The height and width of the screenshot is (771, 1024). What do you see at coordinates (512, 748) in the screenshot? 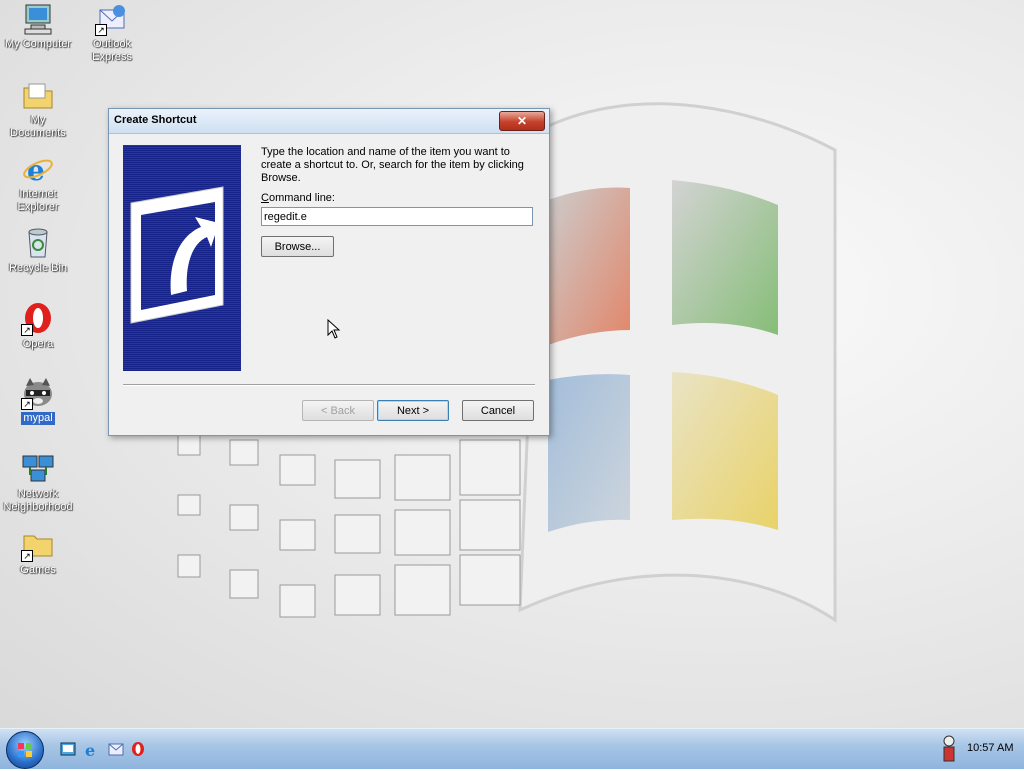
I see `taskbar: e 10:57 AM` at bounding box center [512, 748].